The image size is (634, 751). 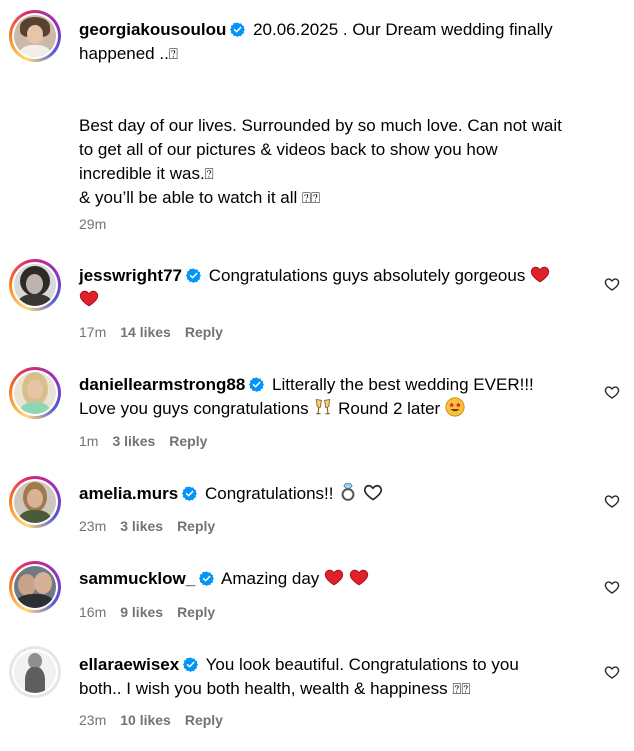 I want to click on comment-4-meta: 16m 9 likes Reply, so click(x=154, y=612).